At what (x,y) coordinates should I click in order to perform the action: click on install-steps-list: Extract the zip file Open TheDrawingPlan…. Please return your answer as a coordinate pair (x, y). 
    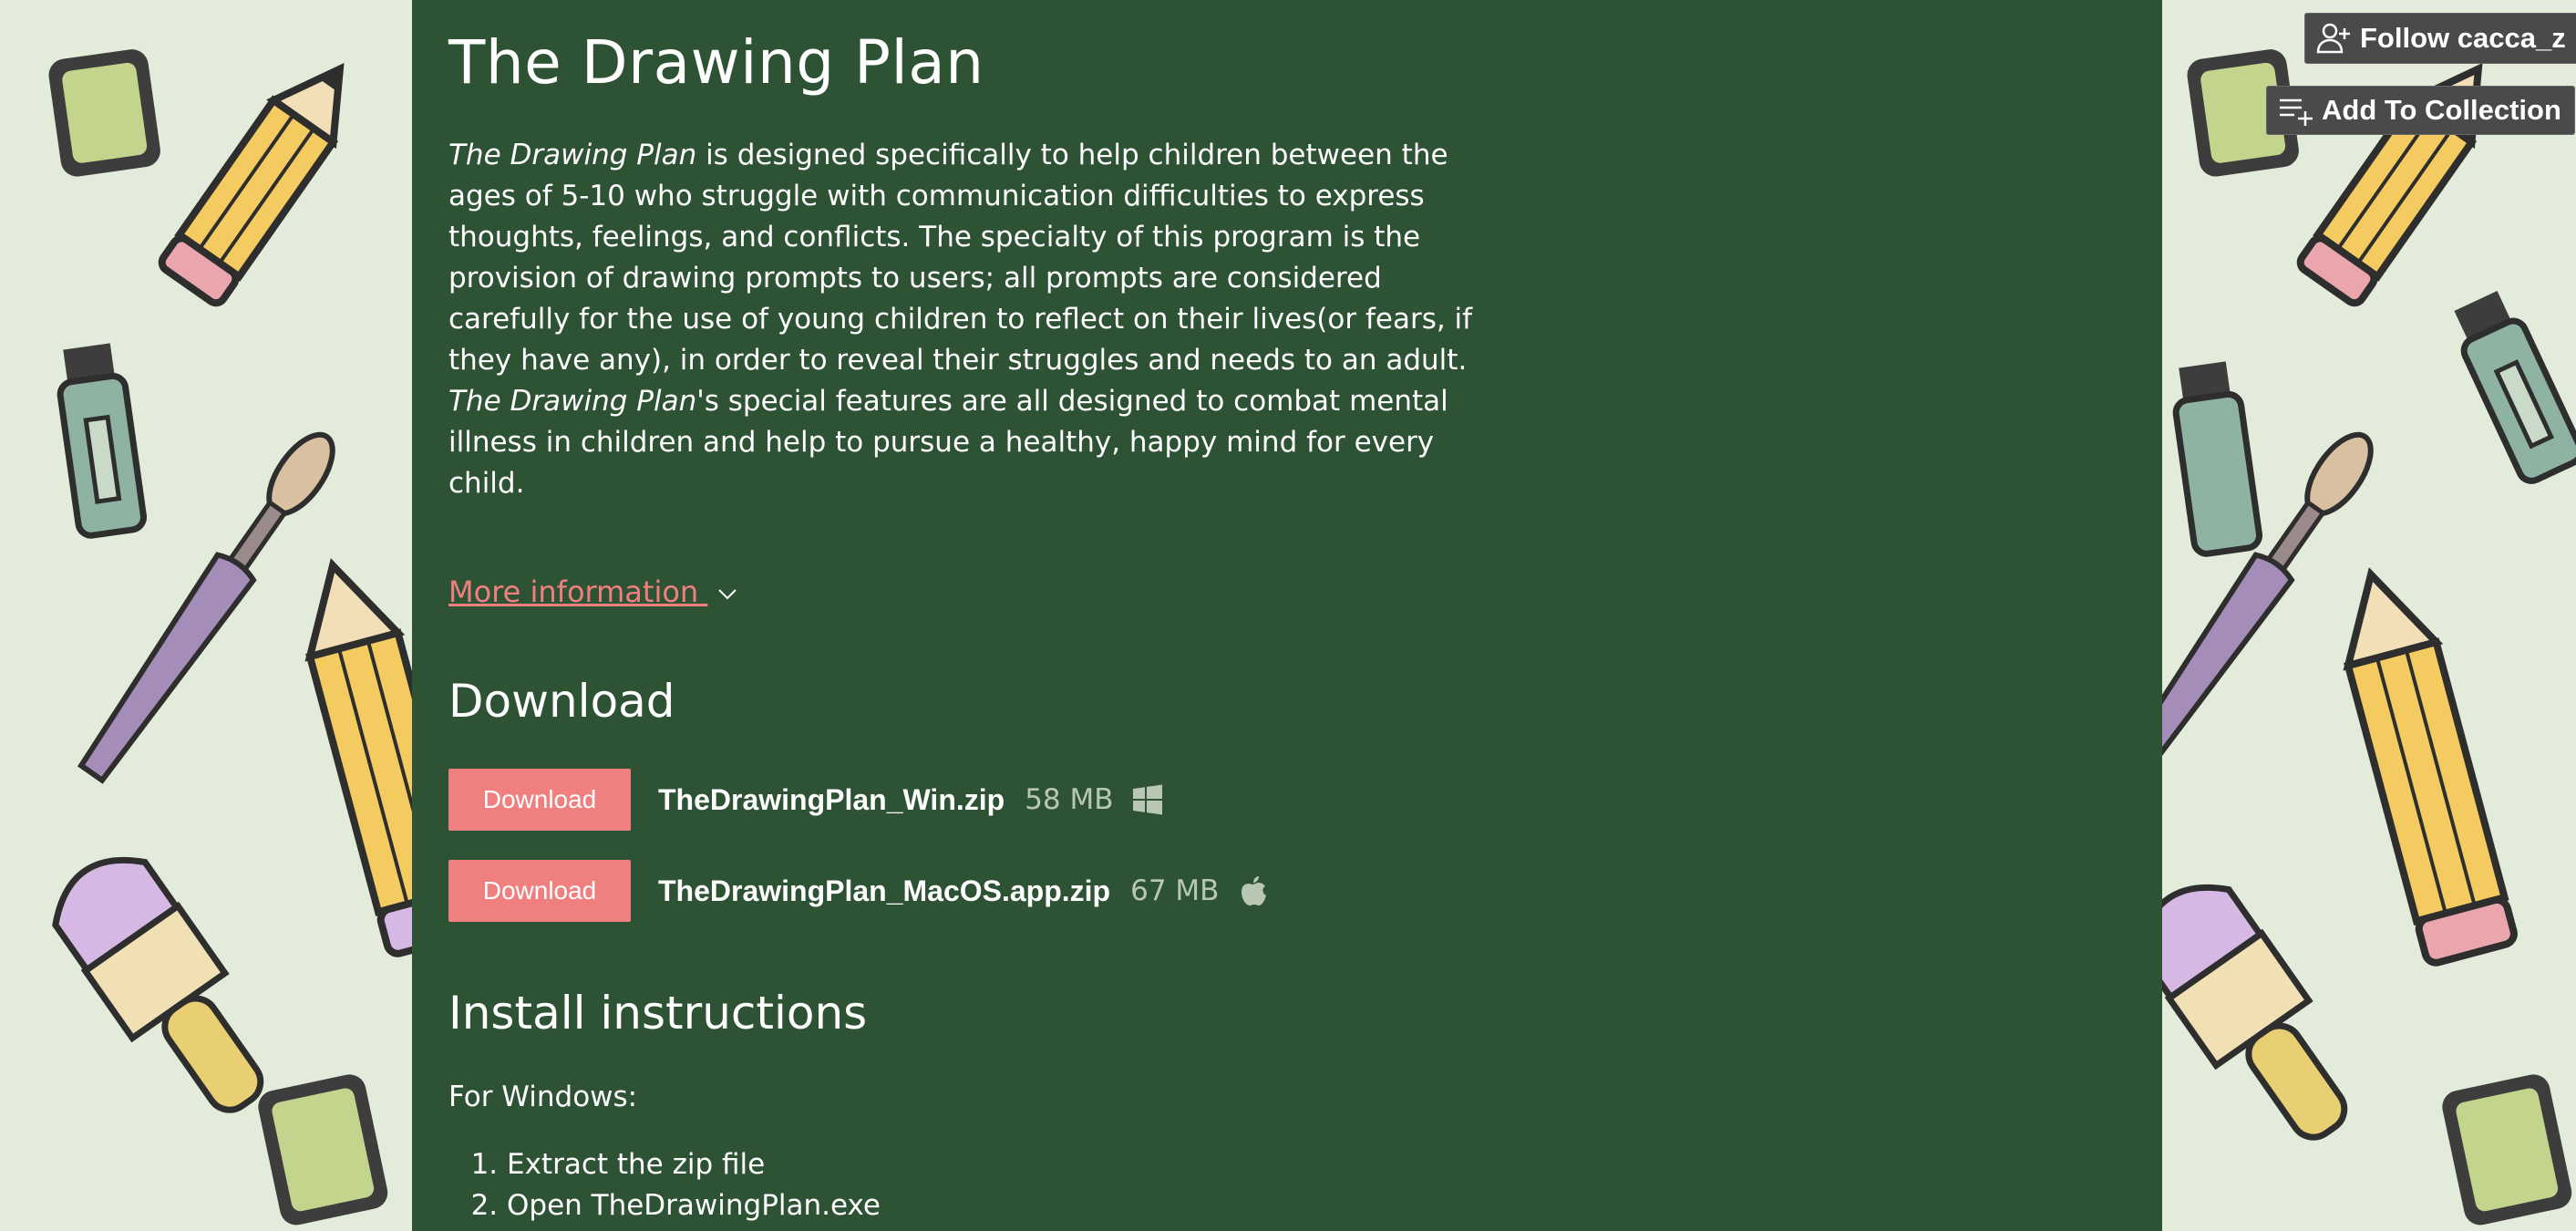
    Looking at the image, I should click on (664, 1185).